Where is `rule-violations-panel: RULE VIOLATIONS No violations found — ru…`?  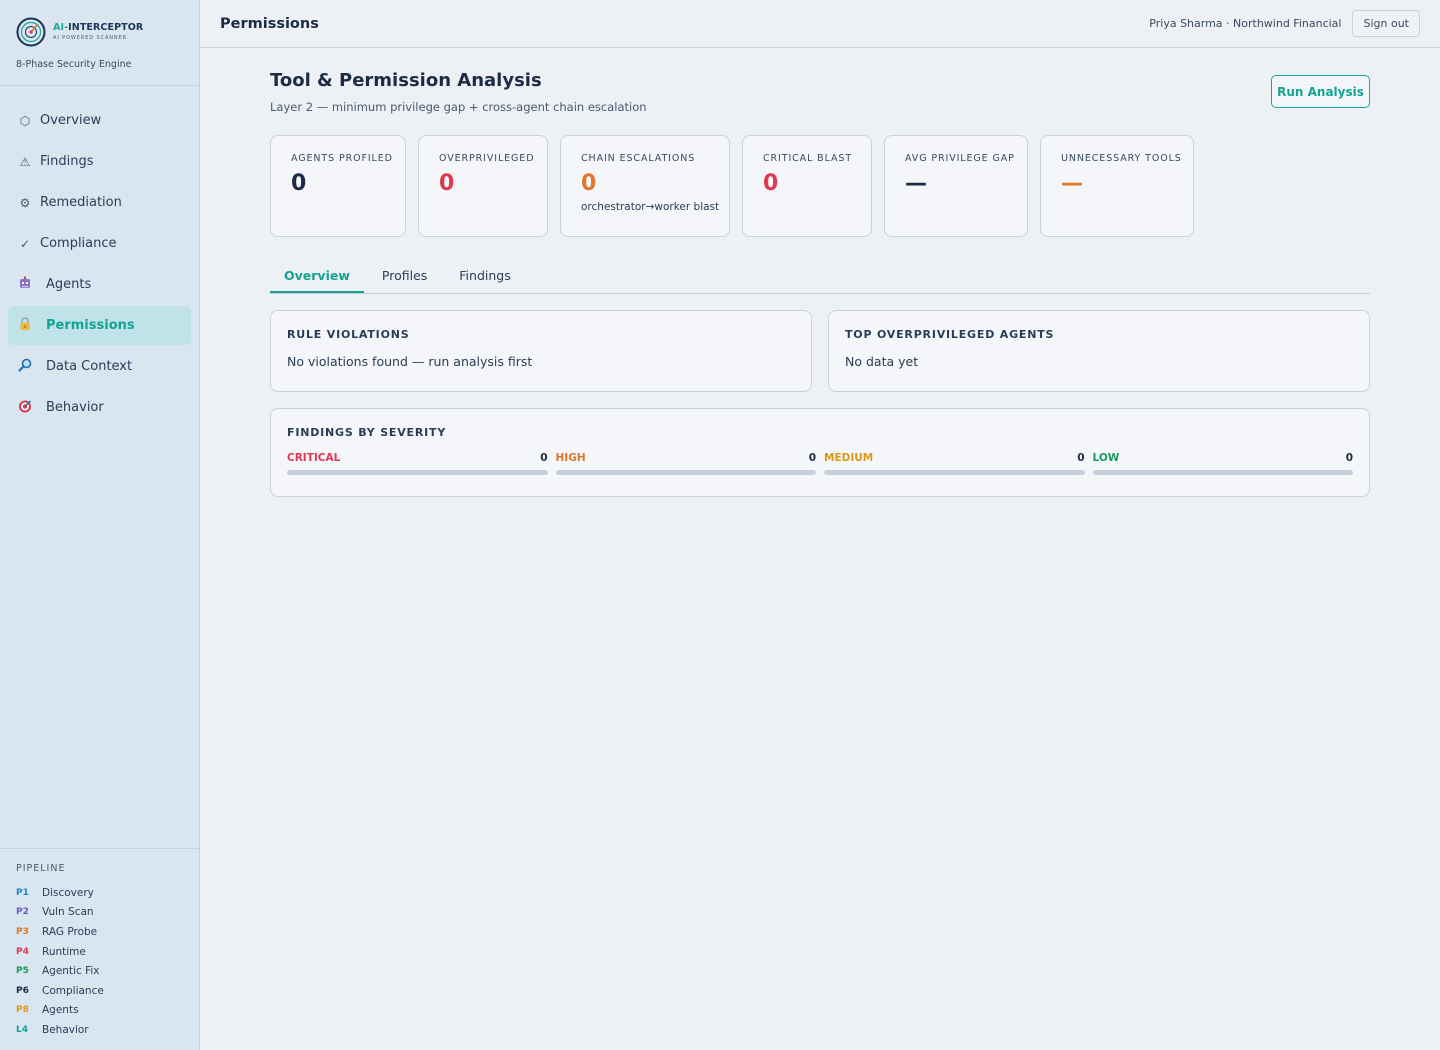 rule-violations-panel: RULE VIOLATIONS No violations found — ru… is located at coordinates (541, 351).